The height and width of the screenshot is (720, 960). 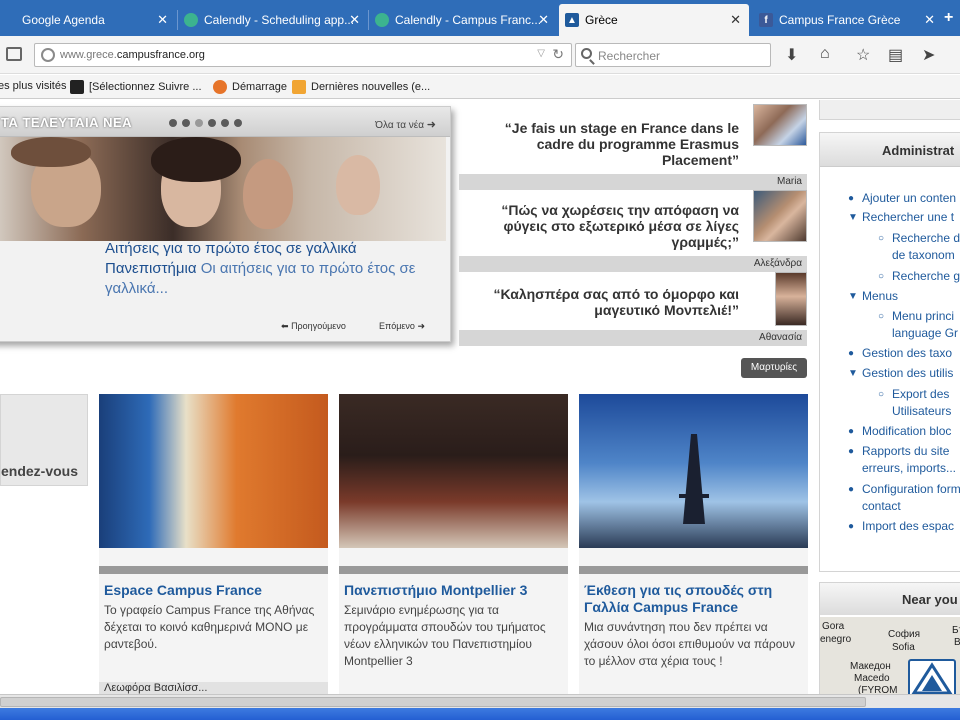 I want to click on admin-link-label: Export des, so click(x=921, y=394).